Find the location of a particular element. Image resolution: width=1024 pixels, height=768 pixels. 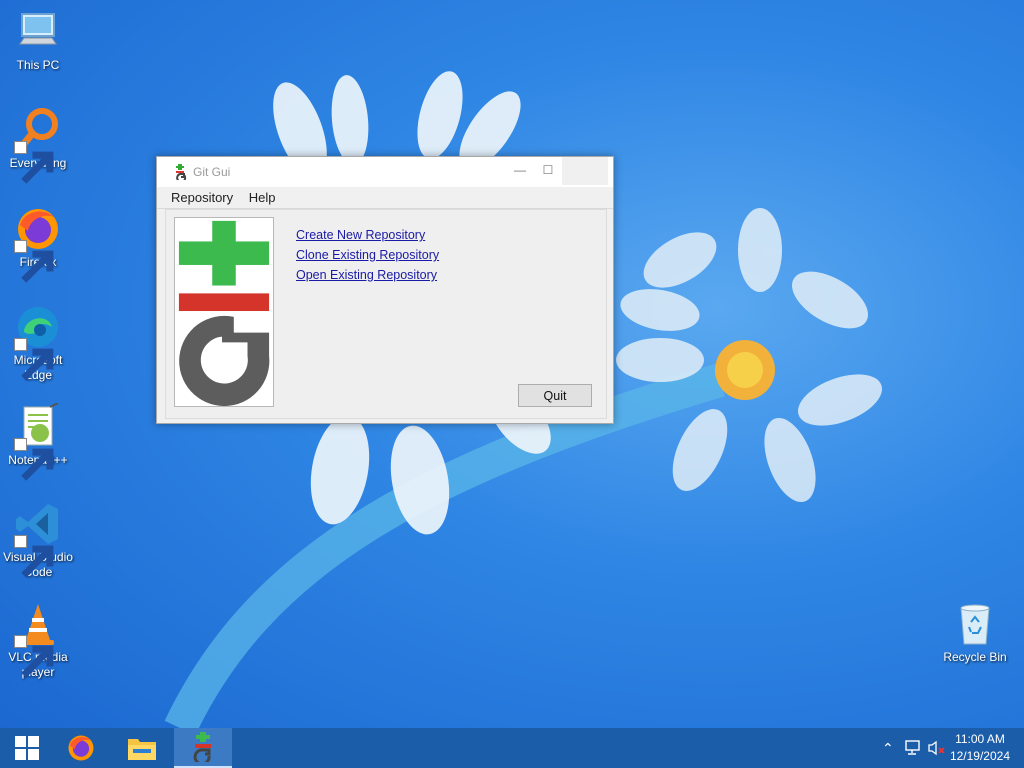

computer-icon is located at coordinates (38, 32).